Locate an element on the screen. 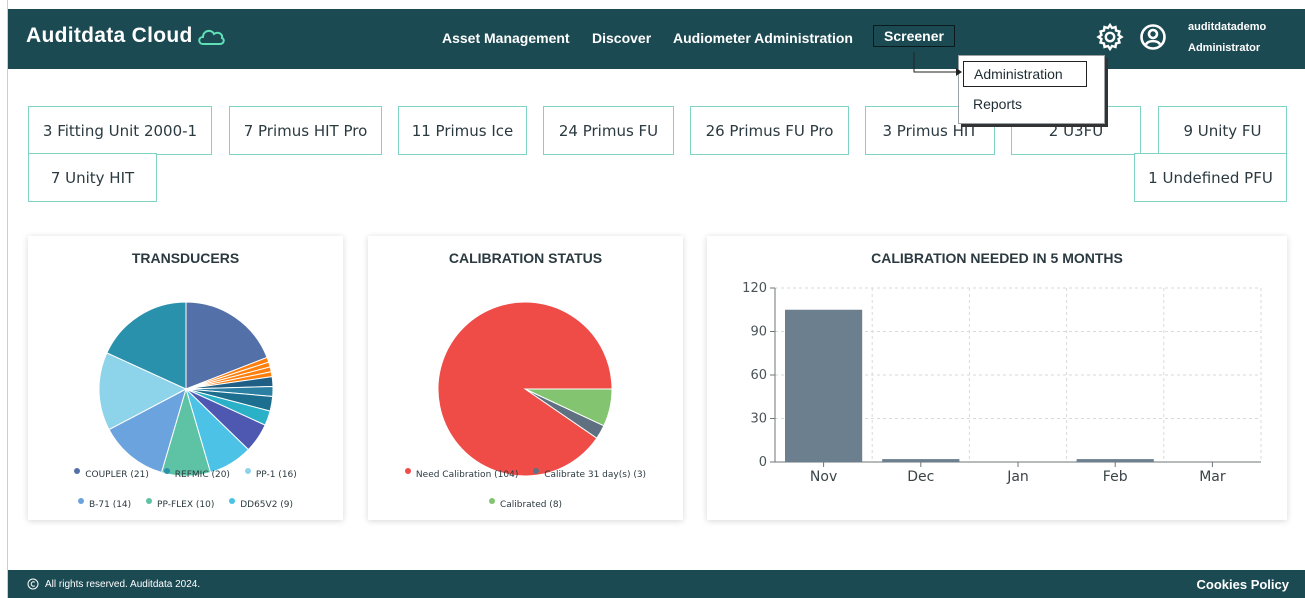 This screenshot has height=598, width=1305. chart-title: CALIBRATION NEEDED IN 5 MONTHS is located at coordinates (997, 258).